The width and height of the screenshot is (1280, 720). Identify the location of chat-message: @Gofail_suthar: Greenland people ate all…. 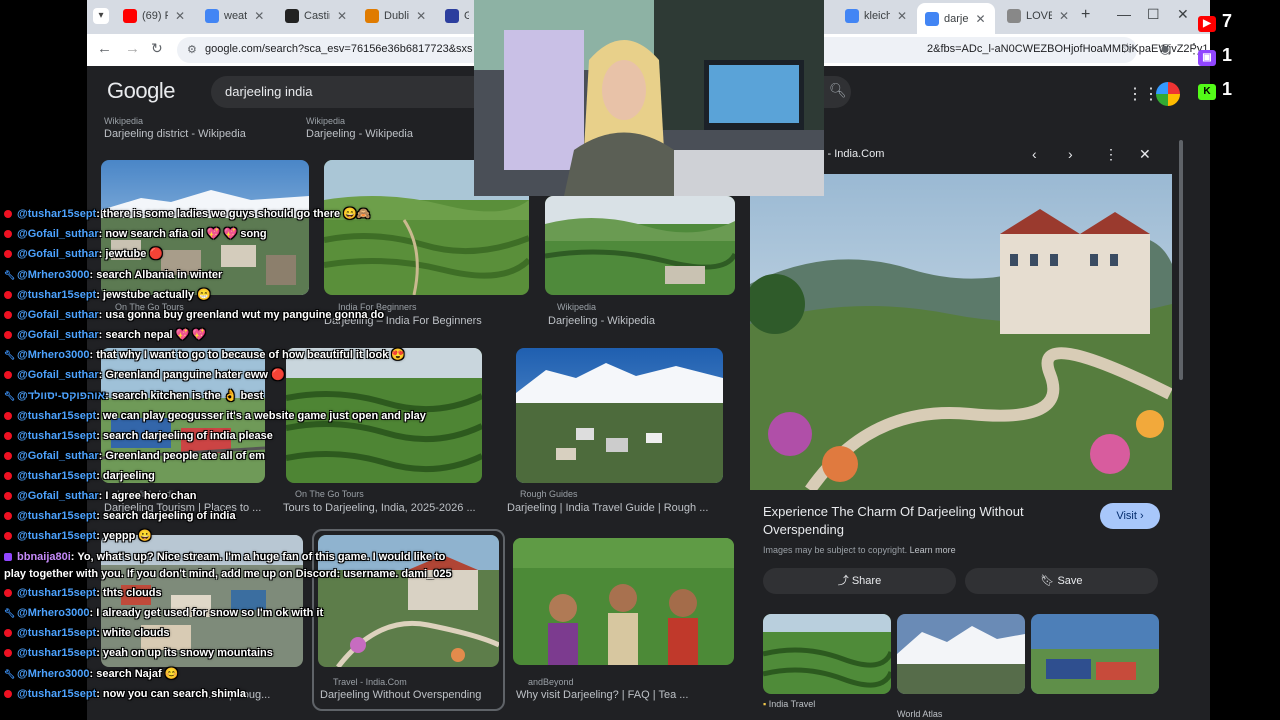
(134, 456).